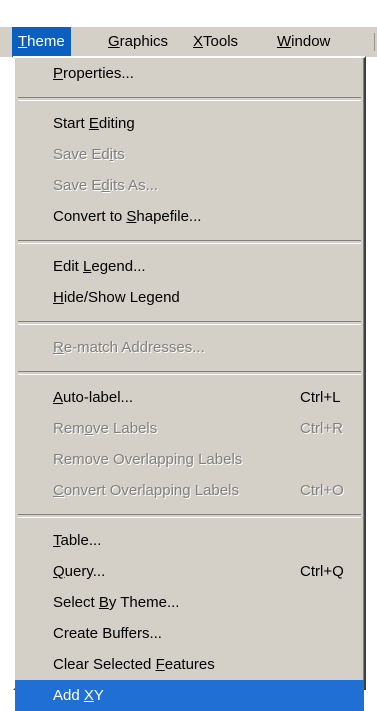 The width and height of the screenshot is (377, 711). What do you see at coordinates (46, 41) in the screenshot?
I see `menu-label-post: heme` at bounding box center [46, 41].